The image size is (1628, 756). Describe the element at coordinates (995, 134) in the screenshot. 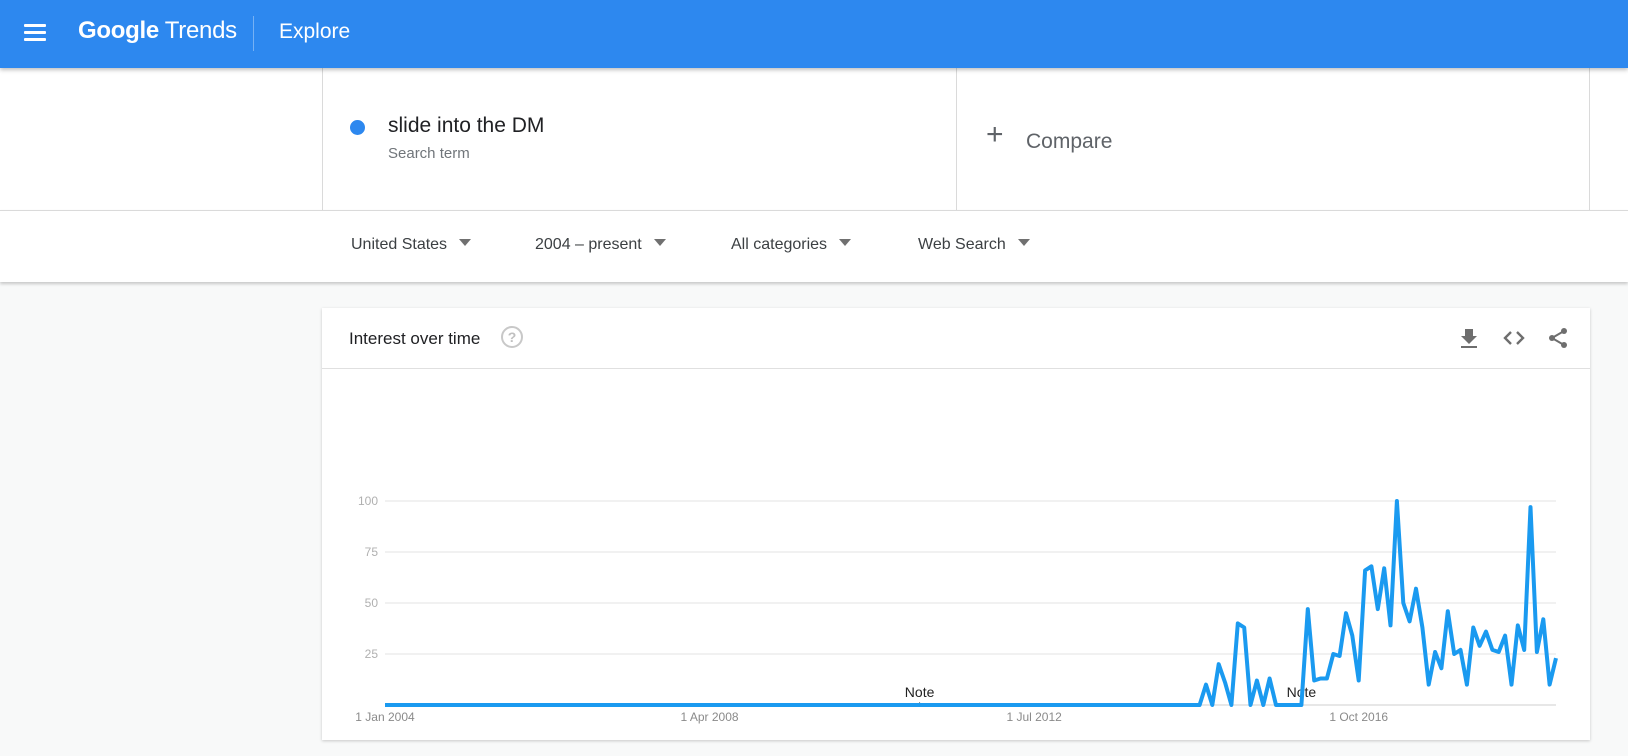

I see `plus-icon: +` at that location.